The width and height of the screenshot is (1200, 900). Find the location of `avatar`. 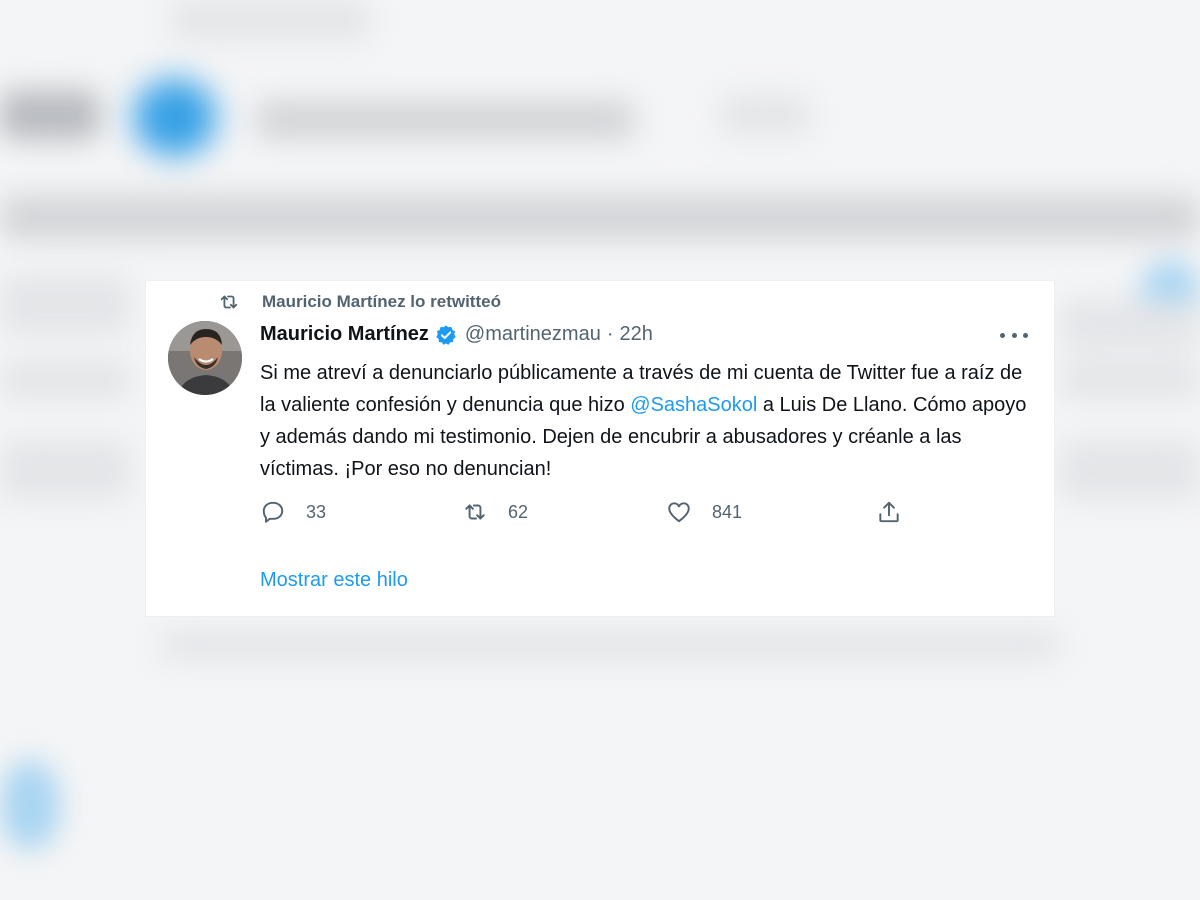

avatar is located at coordinates (205, 358).